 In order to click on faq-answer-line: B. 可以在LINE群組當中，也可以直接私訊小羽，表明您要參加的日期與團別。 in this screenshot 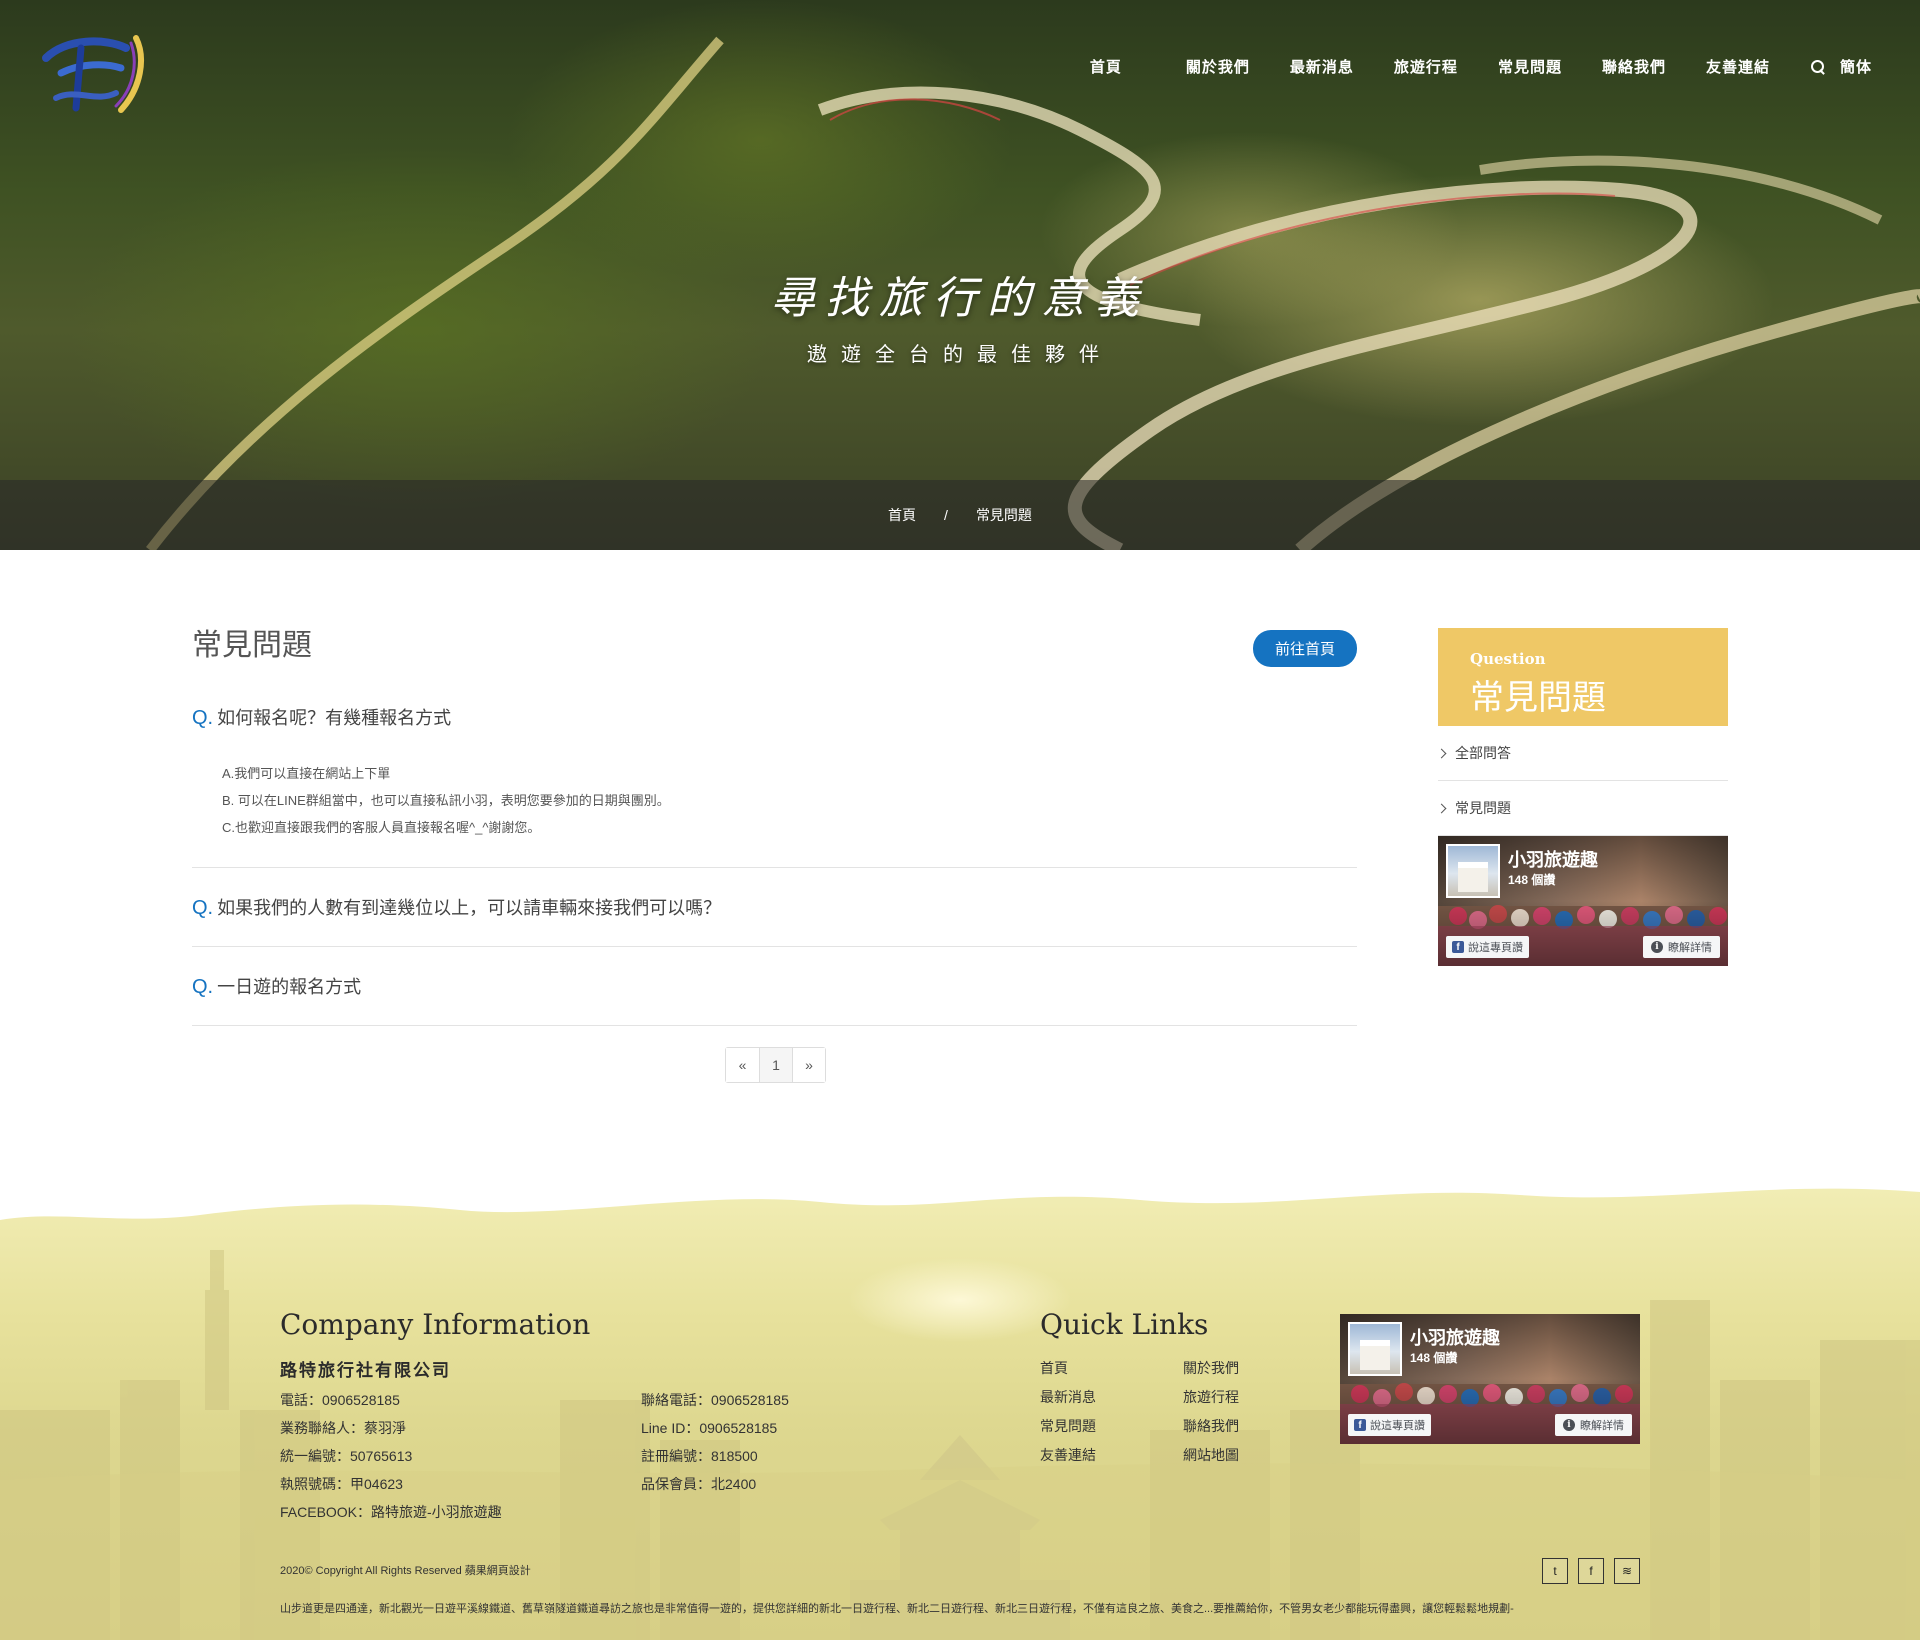, I will do `click(446, 800)`.